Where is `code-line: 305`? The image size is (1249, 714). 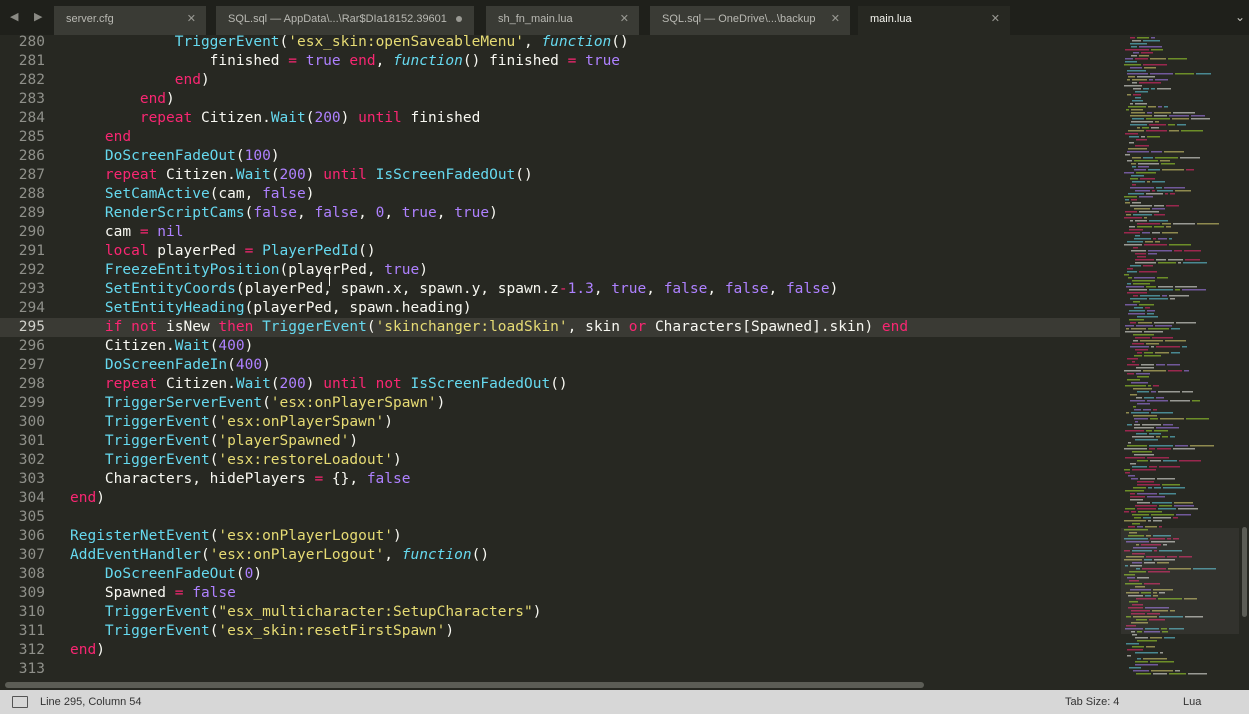 code-line: 305 is located at coordinates (560, 517).